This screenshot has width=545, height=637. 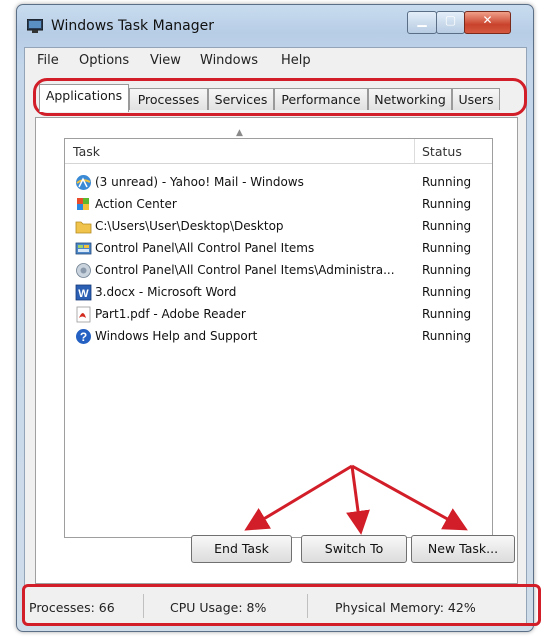 What do you see at coordinates (442, 151) in the screenshot?
I see `column-header-status: Status` at bounding box center [442, 151].